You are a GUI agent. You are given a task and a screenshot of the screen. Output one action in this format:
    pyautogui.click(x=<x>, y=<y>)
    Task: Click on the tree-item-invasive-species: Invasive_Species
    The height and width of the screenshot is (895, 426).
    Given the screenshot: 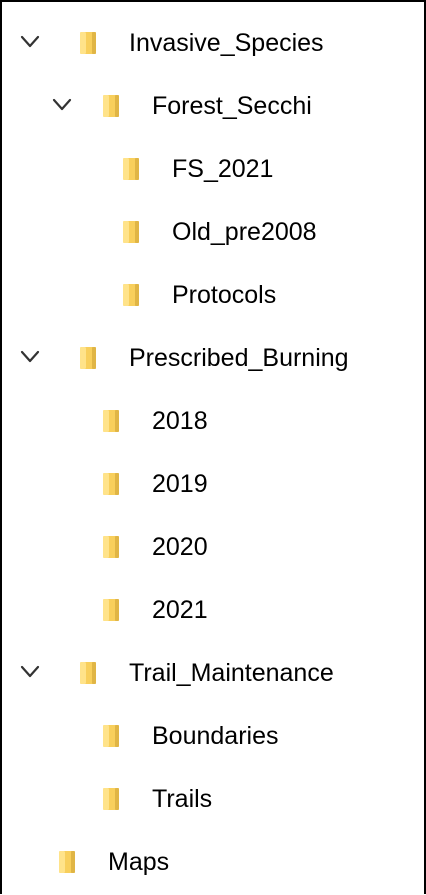 What is the action you would take?
    pyautogui.click(x=213, y=44)
    